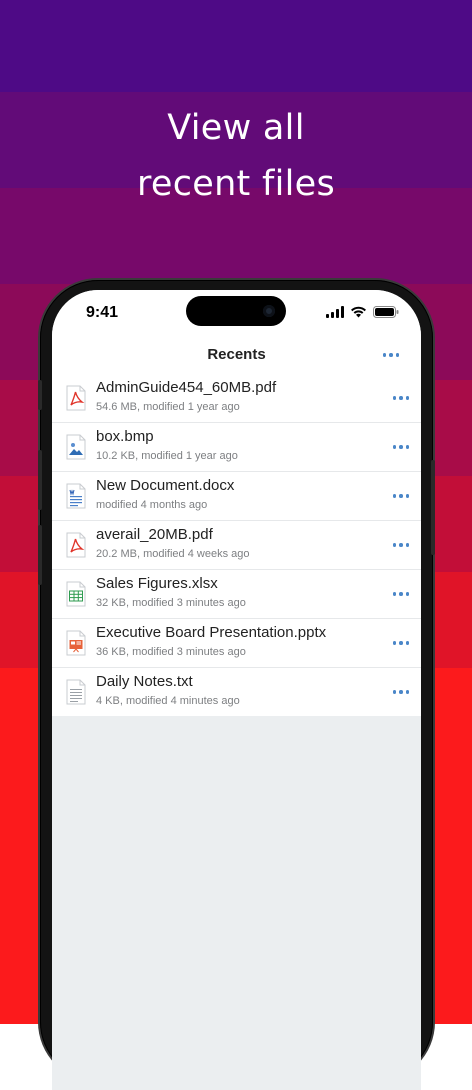 This screenshot has width=472, height=1090. I want to click on headline: View all recent files, so click(236, 156).